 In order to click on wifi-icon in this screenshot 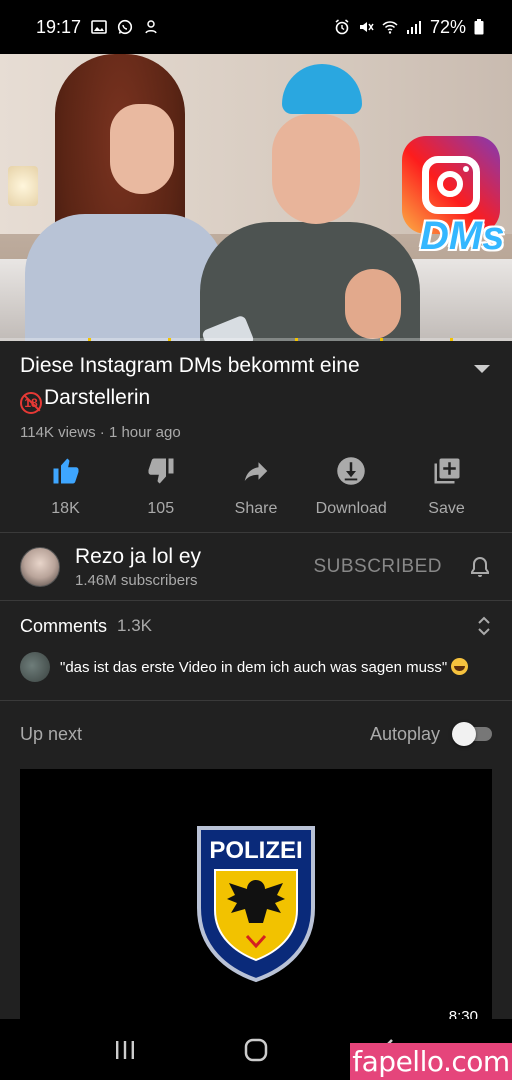, I will do `click(390, 27)`.